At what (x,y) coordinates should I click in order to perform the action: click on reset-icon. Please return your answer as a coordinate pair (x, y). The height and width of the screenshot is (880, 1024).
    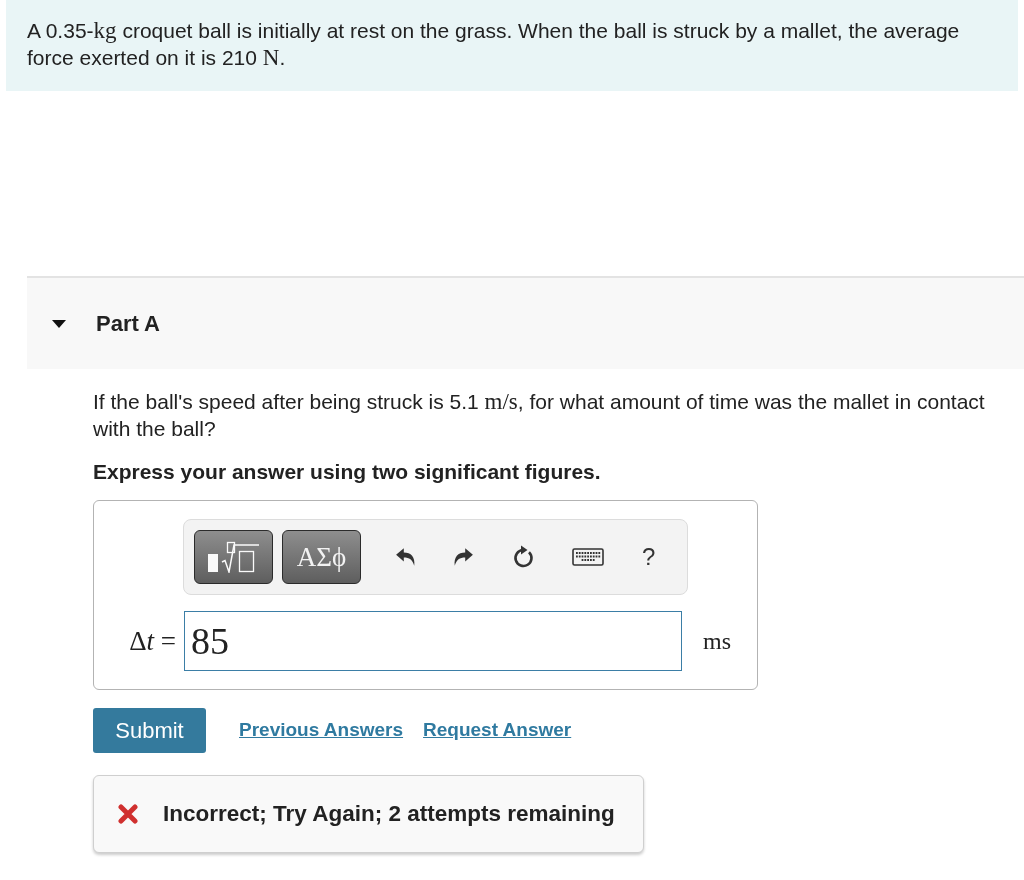
    Looking at the image, I should click on (524, 557).